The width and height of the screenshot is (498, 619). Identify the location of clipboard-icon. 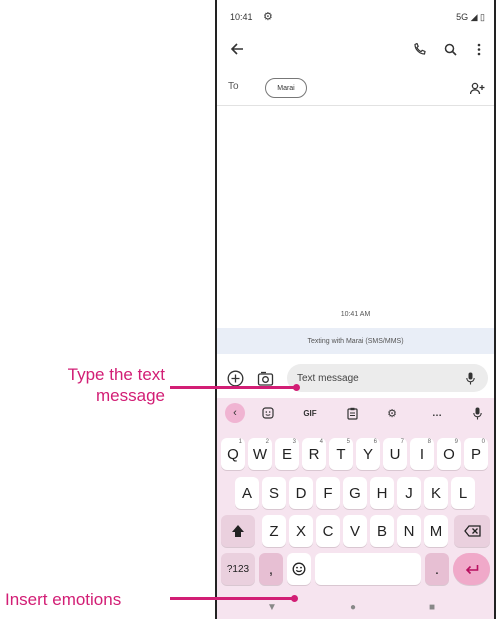
(352, 413).